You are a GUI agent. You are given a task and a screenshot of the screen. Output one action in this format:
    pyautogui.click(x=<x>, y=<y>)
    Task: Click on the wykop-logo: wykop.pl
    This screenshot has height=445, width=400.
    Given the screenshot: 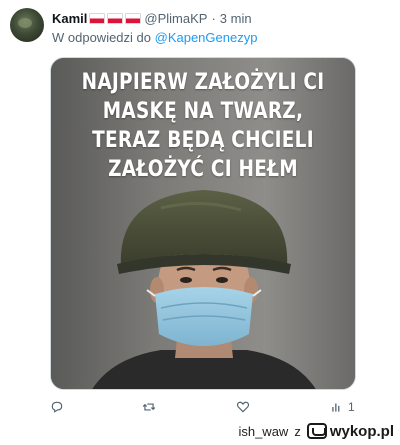 What is the action you would take?
    pyautogui.click(x=350, y=431)
    